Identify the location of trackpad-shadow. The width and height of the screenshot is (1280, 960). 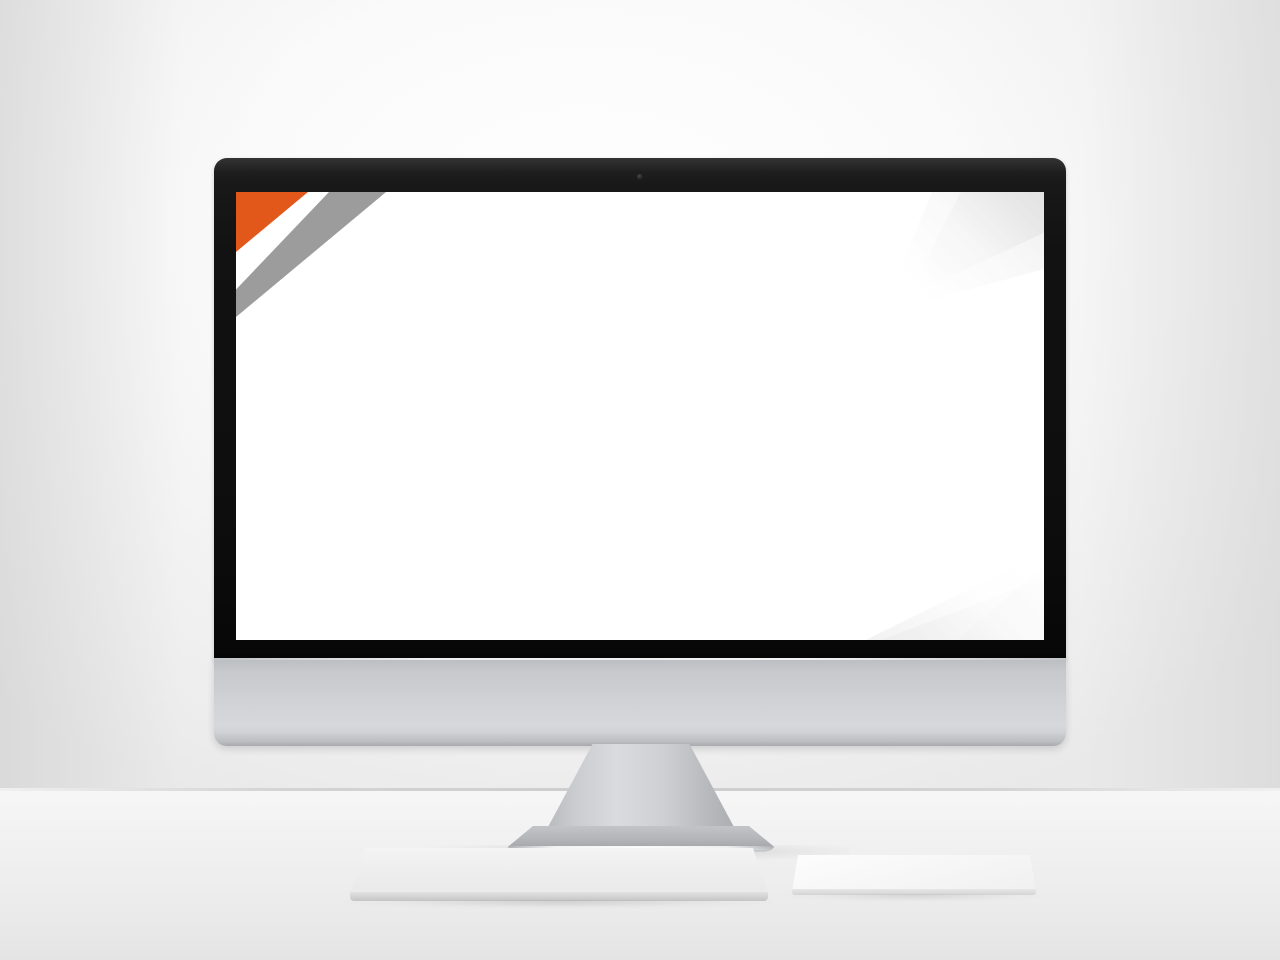
(914, 898).